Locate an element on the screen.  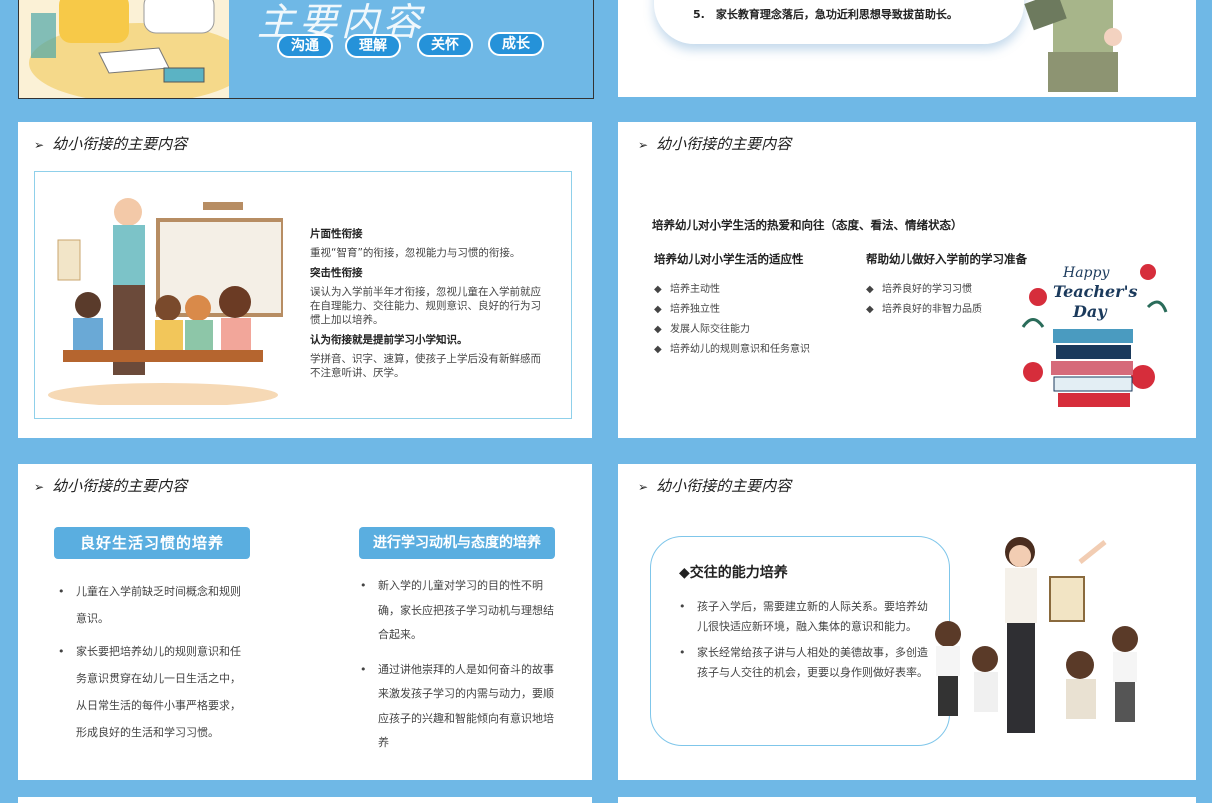
tag-understand: 理解 is located at coordinates (373, 46).